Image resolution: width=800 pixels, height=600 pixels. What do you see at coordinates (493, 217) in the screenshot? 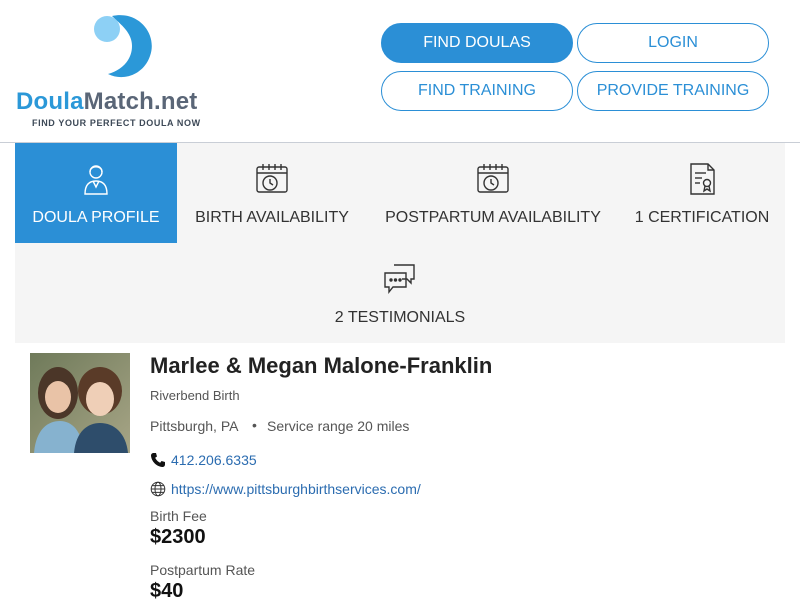
I see `tab-label: POSTPARTUM AVAILABILITY` at bounding box center [493, 217].